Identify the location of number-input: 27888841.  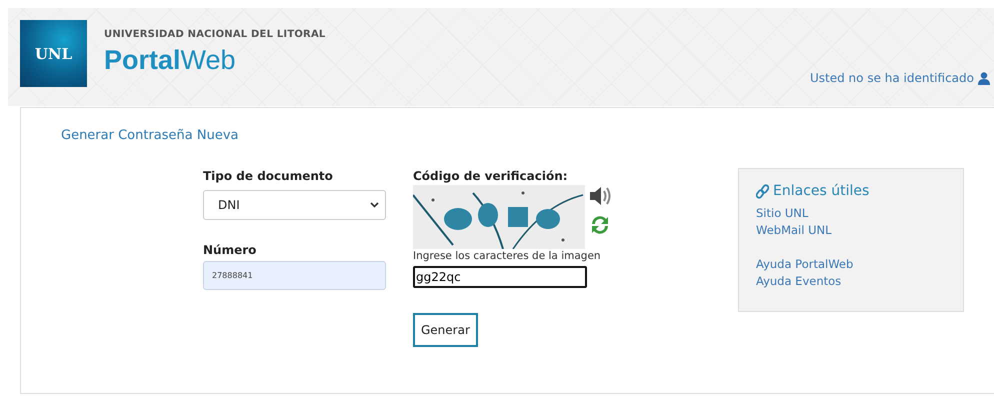
(294, 275).